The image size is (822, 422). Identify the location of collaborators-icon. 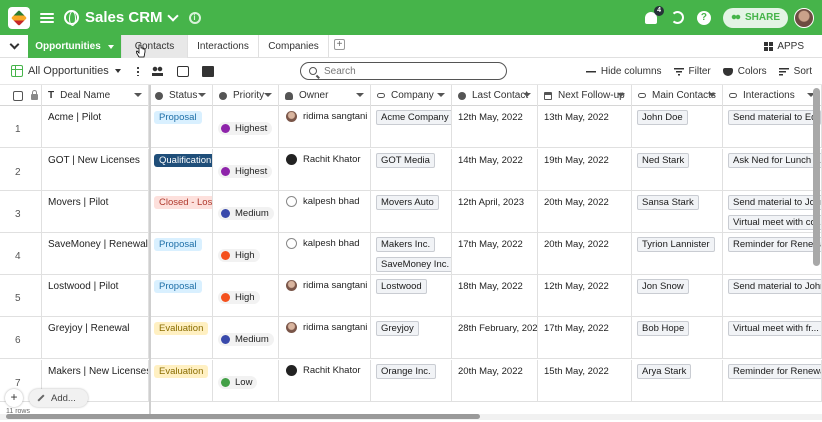
(157, 71).